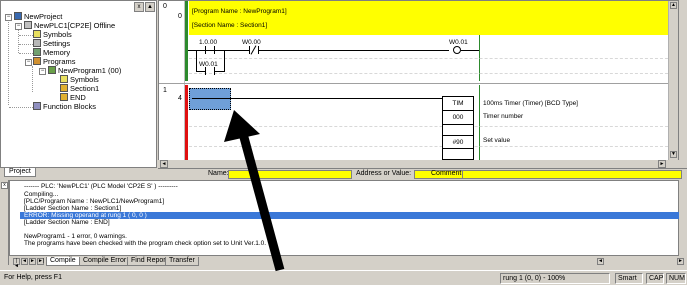 Image resolution: width=687 pixels, height=285 pixels. Describe the element at coordinates (254, 191) in the screenshot. I see `annotation-arrow` at that location.